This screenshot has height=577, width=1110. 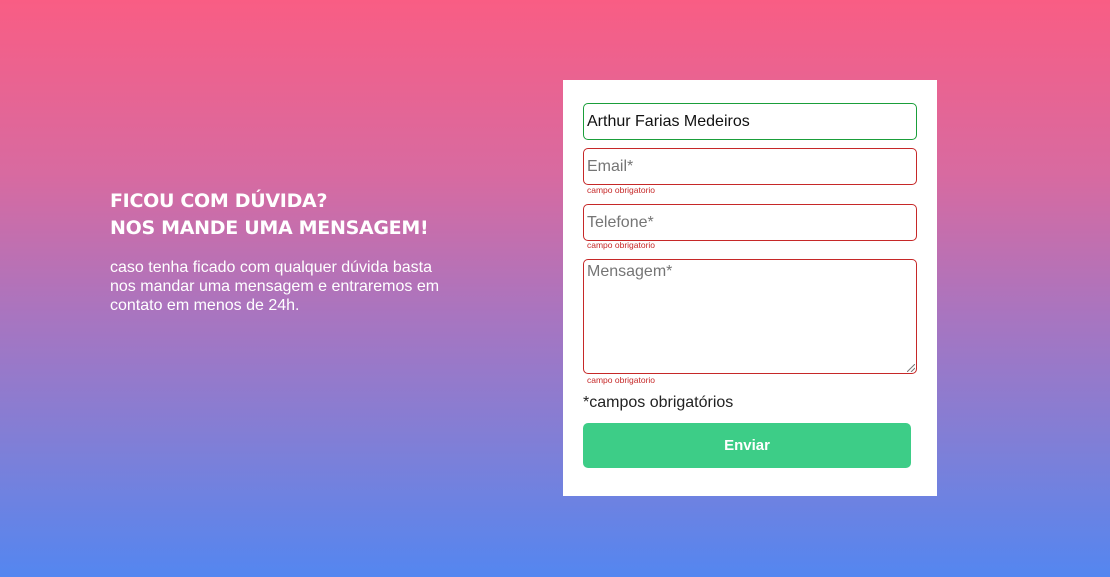 What do you see at coordinates (269, 228) in the screenshot?
I see `title-line-2: NOS MANDE UMA MENSAGEM!` at bounding box center [269, 228].